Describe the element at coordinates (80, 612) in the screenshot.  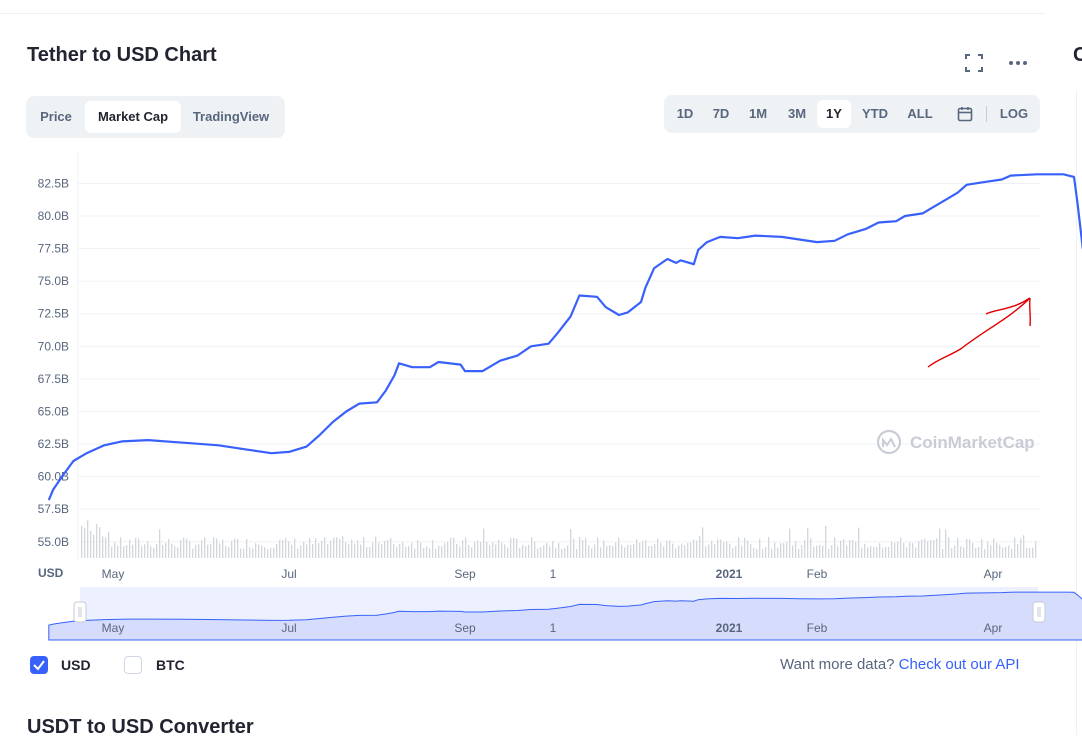
I see `navigator-left-handle` at that location.